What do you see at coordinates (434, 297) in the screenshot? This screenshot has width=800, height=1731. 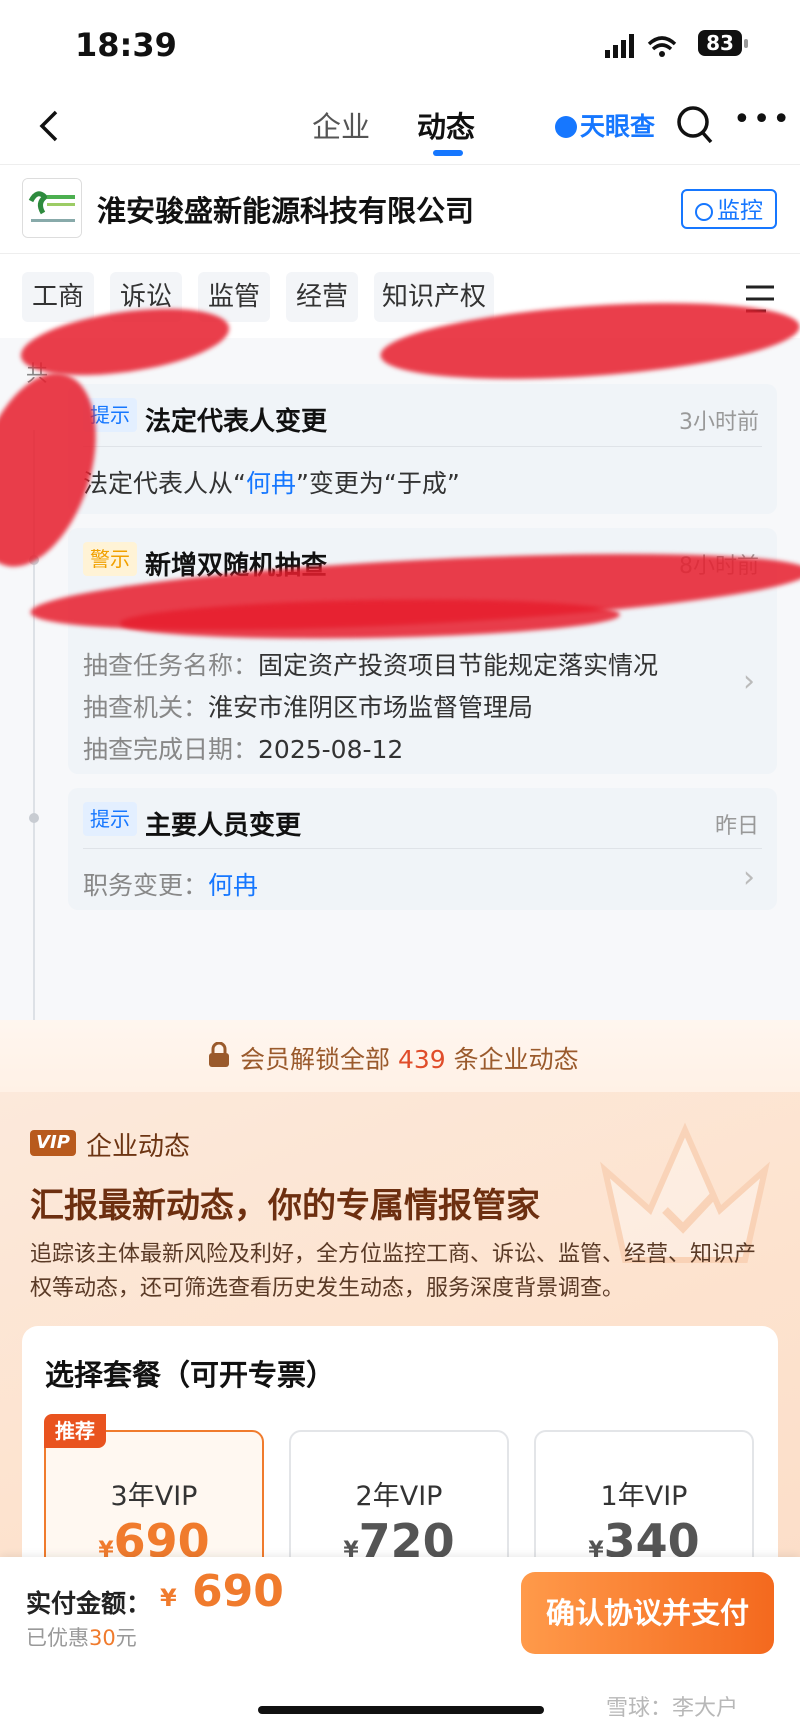 I see `filter-chip-ip: 知识产权` at bounding box center [434, 297].